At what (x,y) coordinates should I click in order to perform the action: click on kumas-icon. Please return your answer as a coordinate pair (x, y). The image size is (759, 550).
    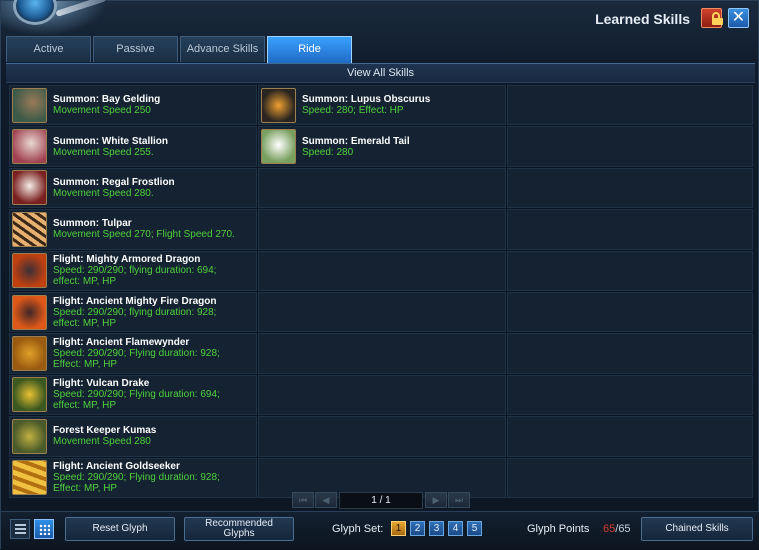
    Looking at the image, I should click on (29, 436).